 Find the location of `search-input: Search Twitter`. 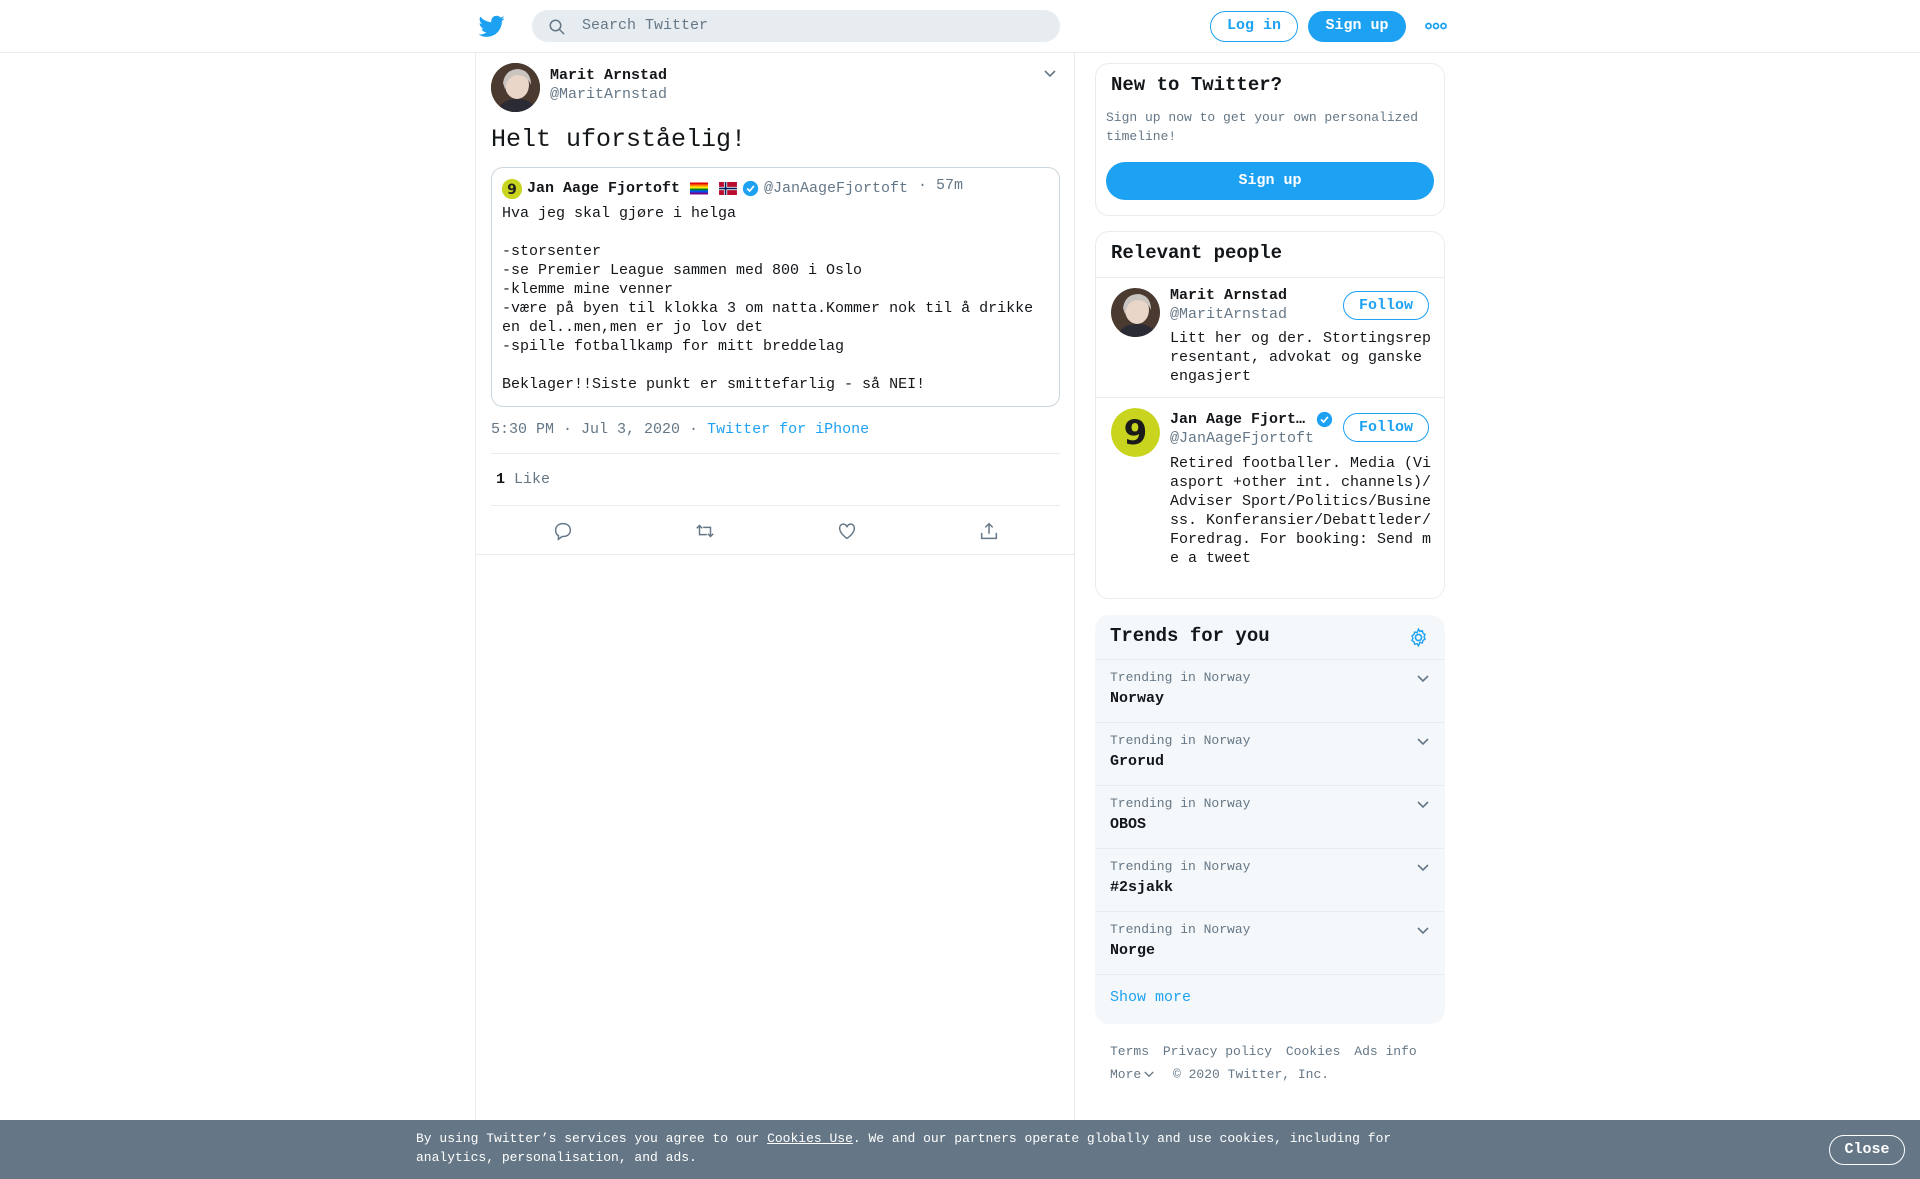

search-input: Search Twitter is located at coordinates (796, 26).